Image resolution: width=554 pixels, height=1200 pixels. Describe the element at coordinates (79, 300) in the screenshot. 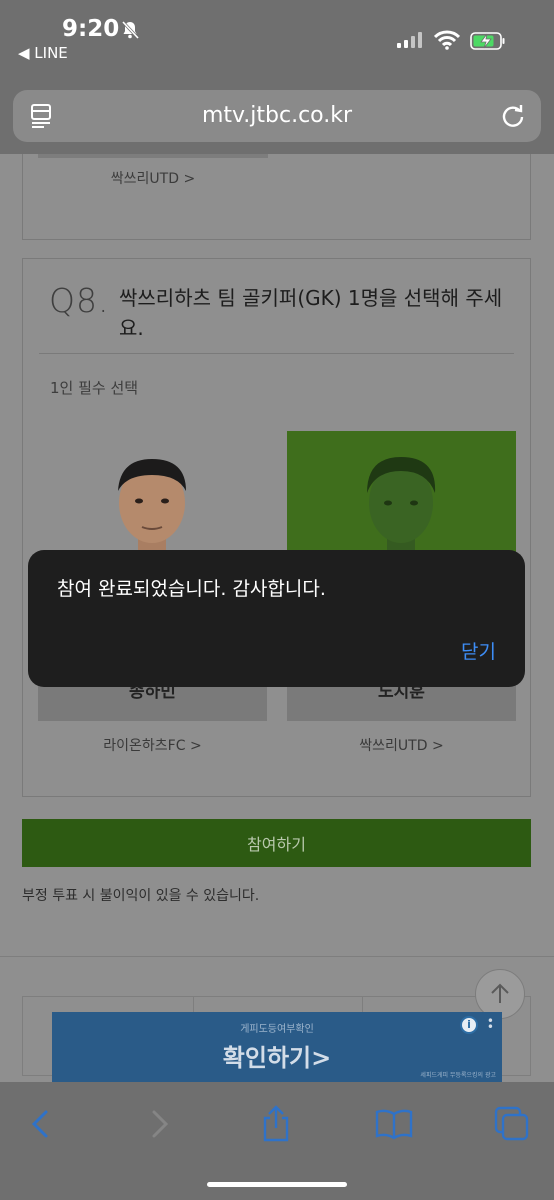

I see `question-number: Q8.` at that location.